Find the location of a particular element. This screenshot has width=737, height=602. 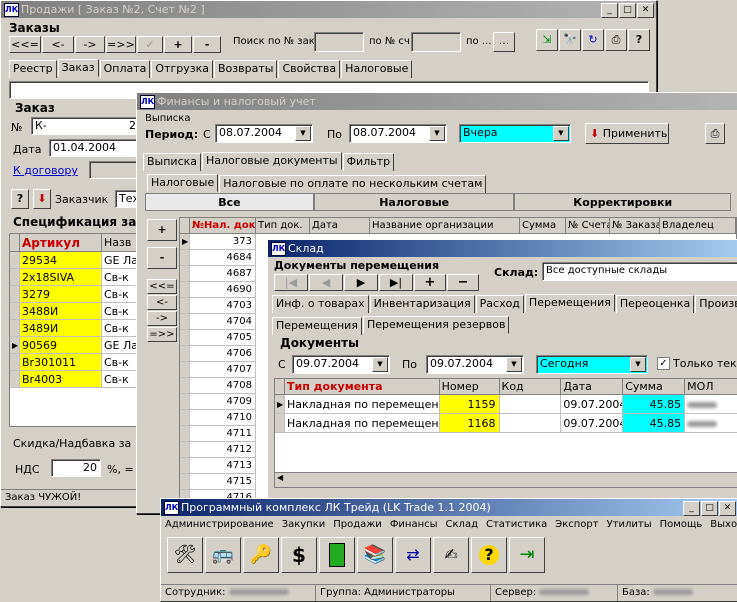

tax-doc-num-cell: 4711 is located at coordinates (223, 434).